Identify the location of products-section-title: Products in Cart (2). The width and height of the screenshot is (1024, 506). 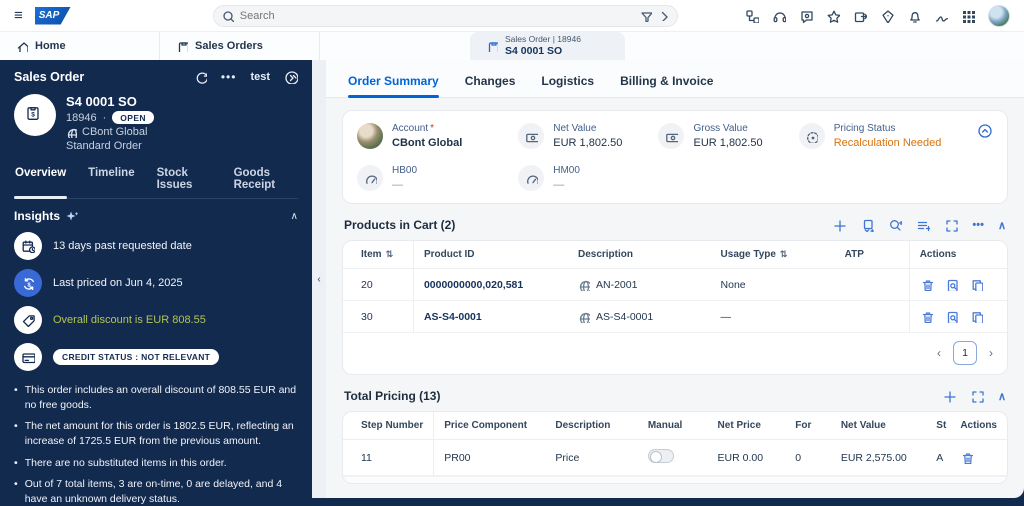
(400, 225).